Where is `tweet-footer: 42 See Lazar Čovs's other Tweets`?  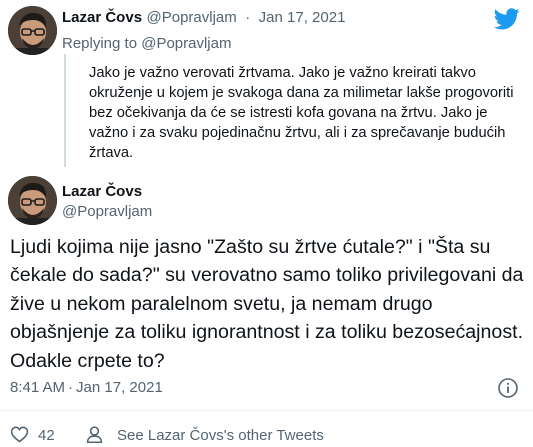 tweet-footer: 42 See Lazar Čovs's other Tweets is located at coordinates (266, 434).